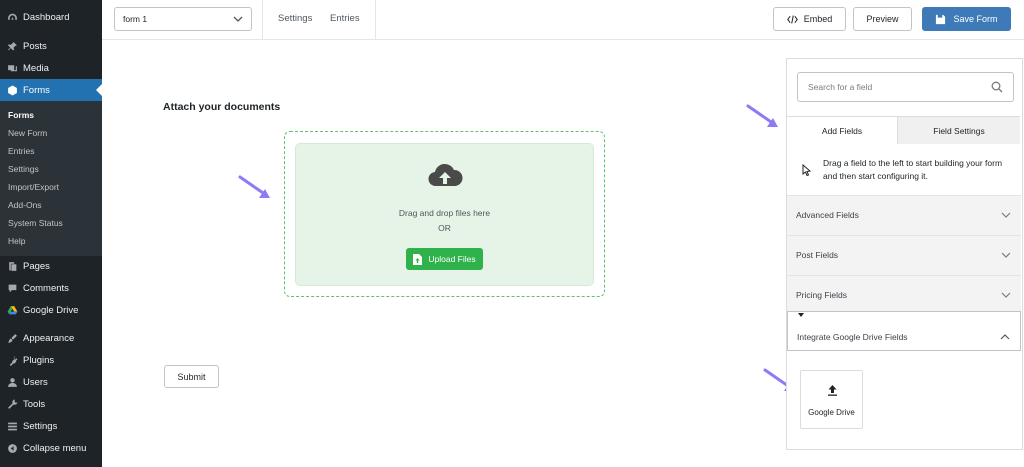 The width and height of the screenshot is (1024, 467). I want to click on caret-down-icon, so click(801, 315).